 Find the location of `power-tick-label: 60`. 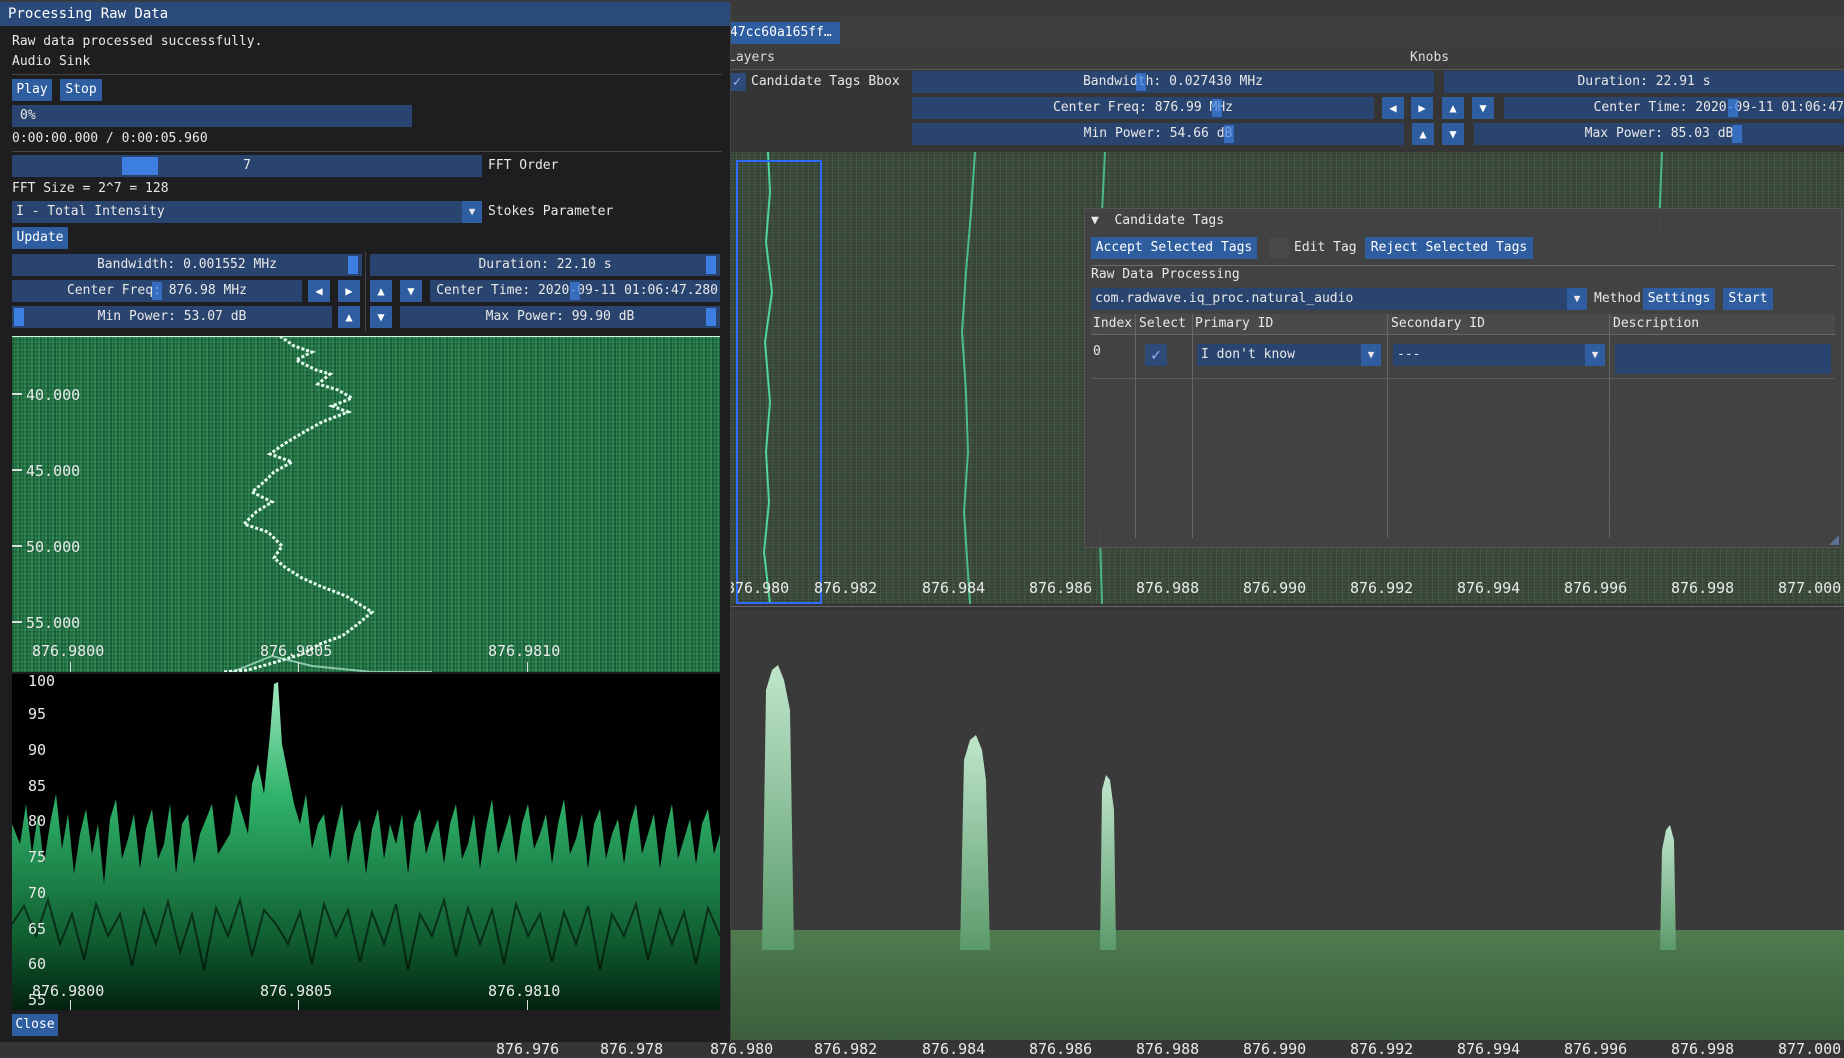

power-tick-label: 60 is located at coordinates (37, 964).